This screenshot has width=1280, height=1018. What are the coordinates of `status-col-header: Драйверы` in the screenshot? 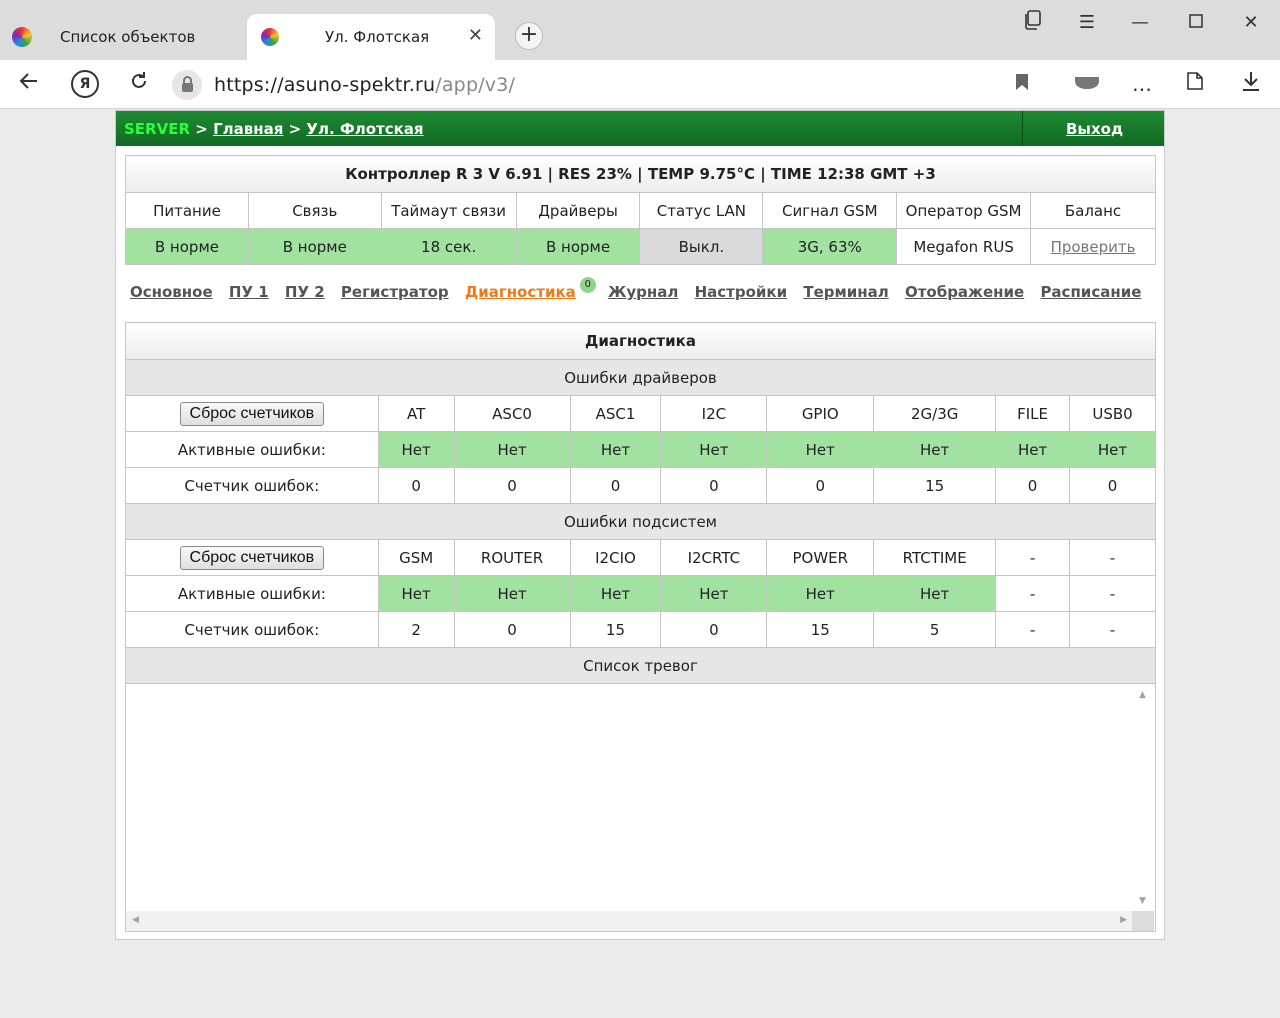 It's located at (578, 210).